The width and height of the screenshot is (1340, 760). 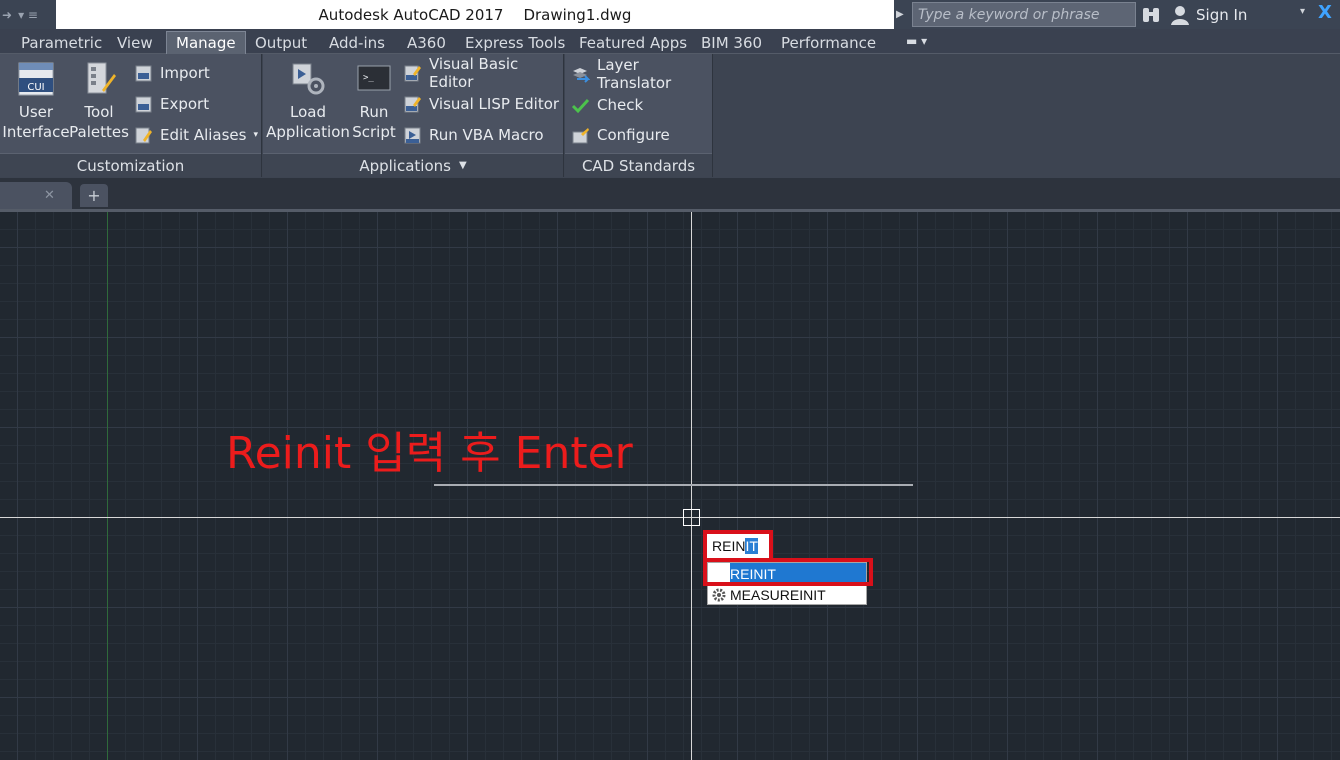 I want to click on sign-in-dropdown-icon: ▾, so click(x=1302, y=11).